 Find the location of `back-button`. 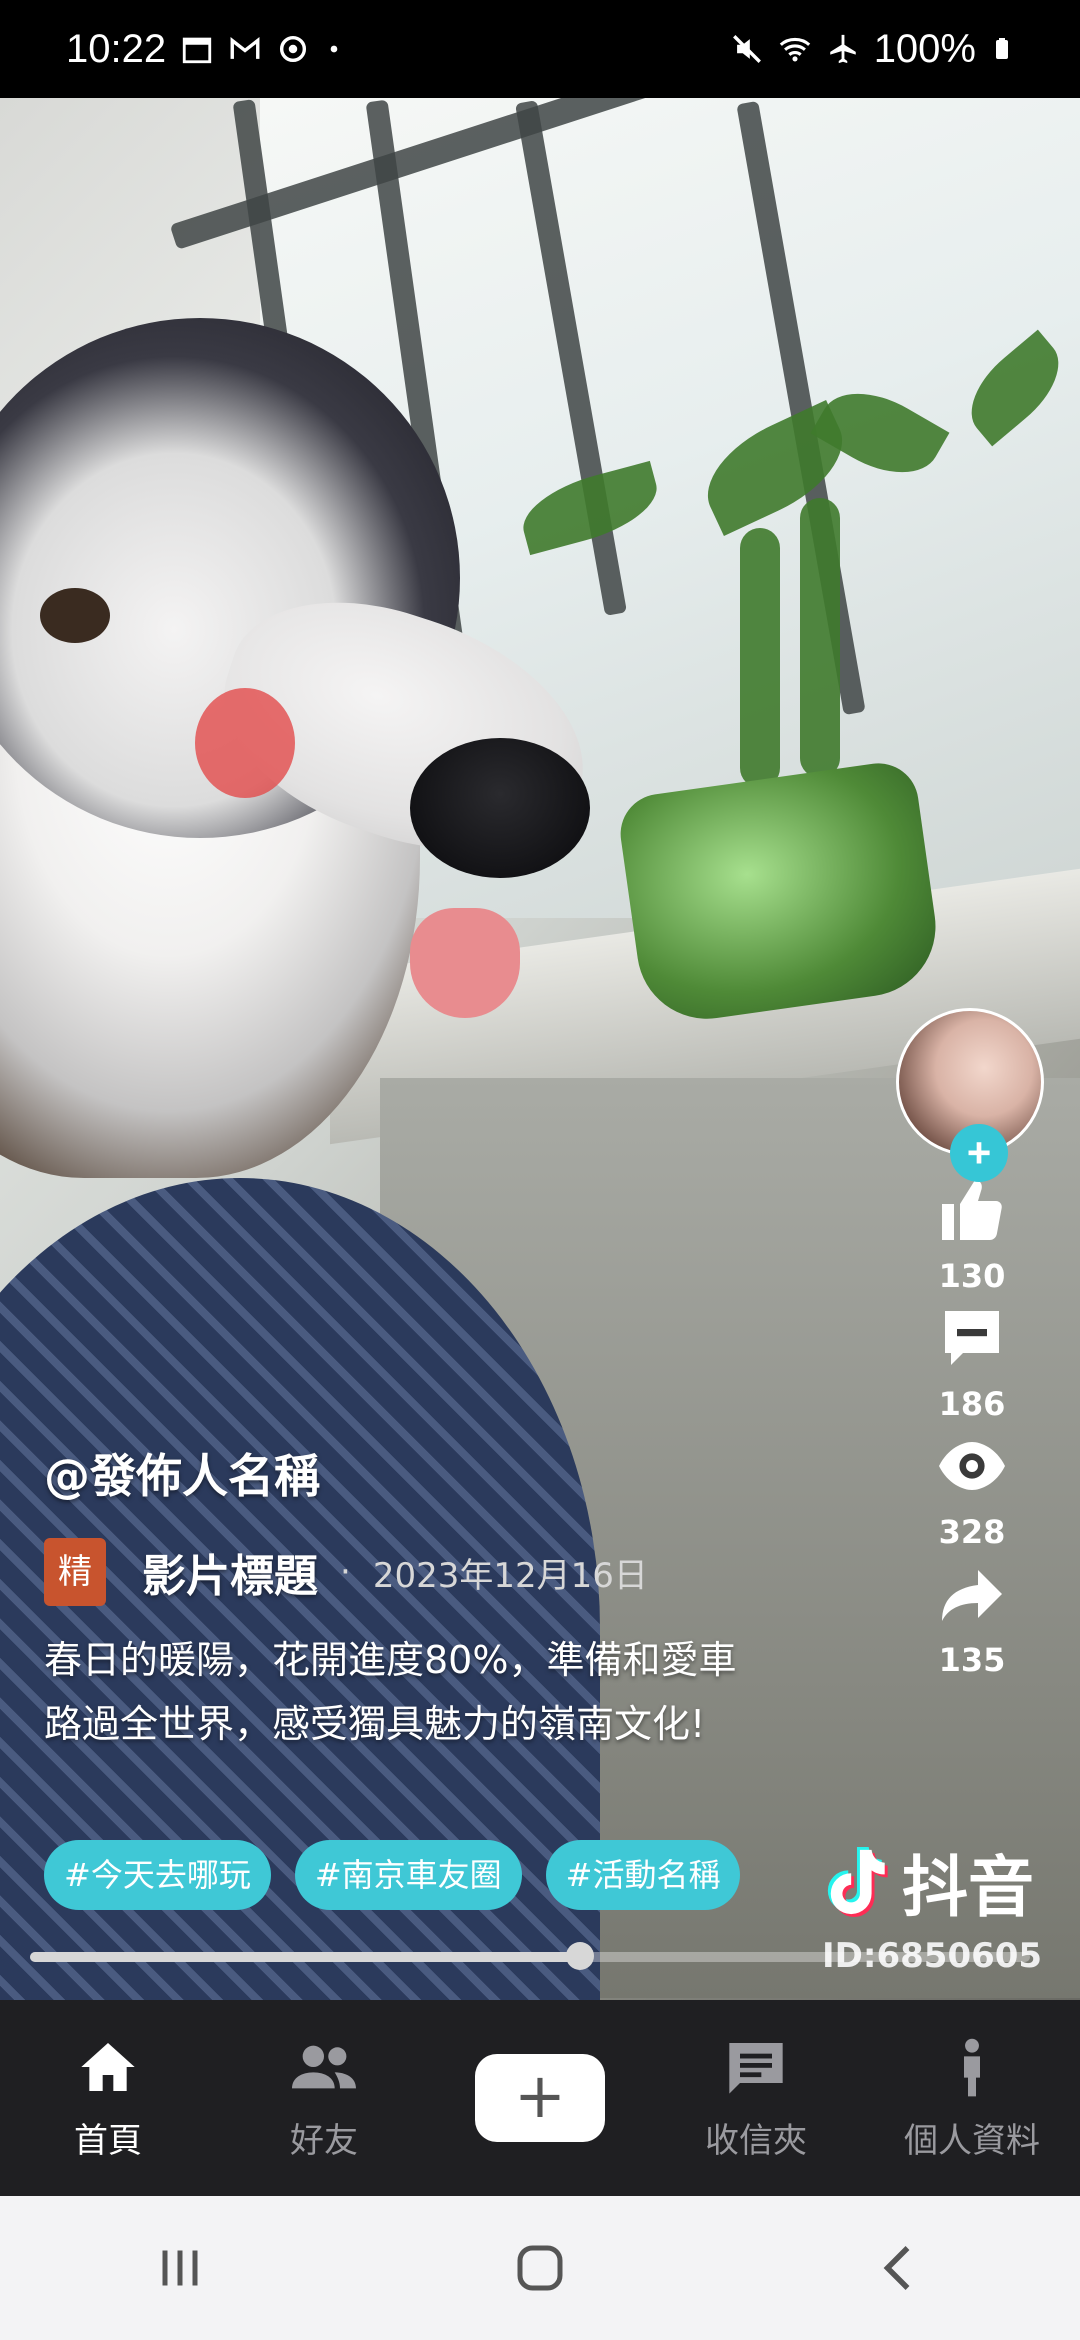

back-button is located at coordinates (900, 2268).